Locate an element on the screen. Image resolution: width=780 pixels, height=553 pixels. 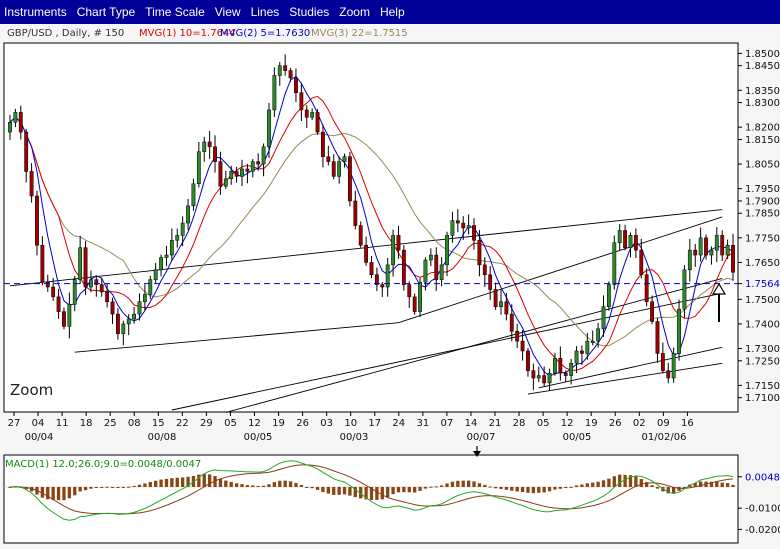
menu-instruments: Instruments is located at coordinates (36, 12).